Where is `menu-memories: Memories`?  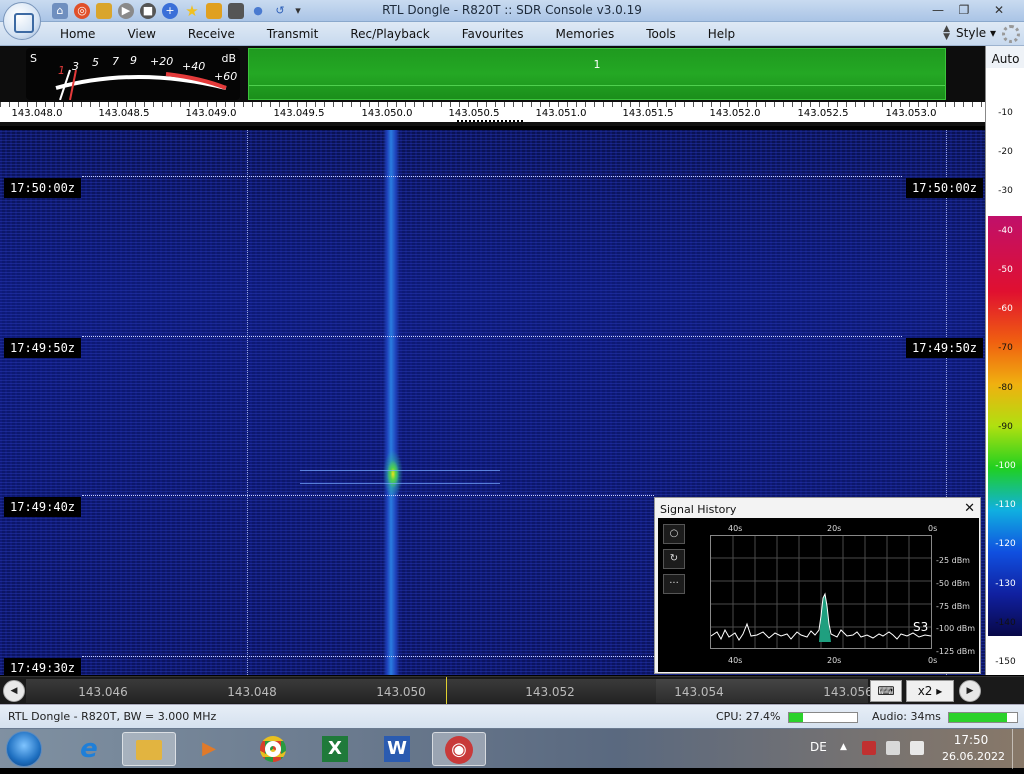
menu-memories: Memories is located at coordinates (585, 34).